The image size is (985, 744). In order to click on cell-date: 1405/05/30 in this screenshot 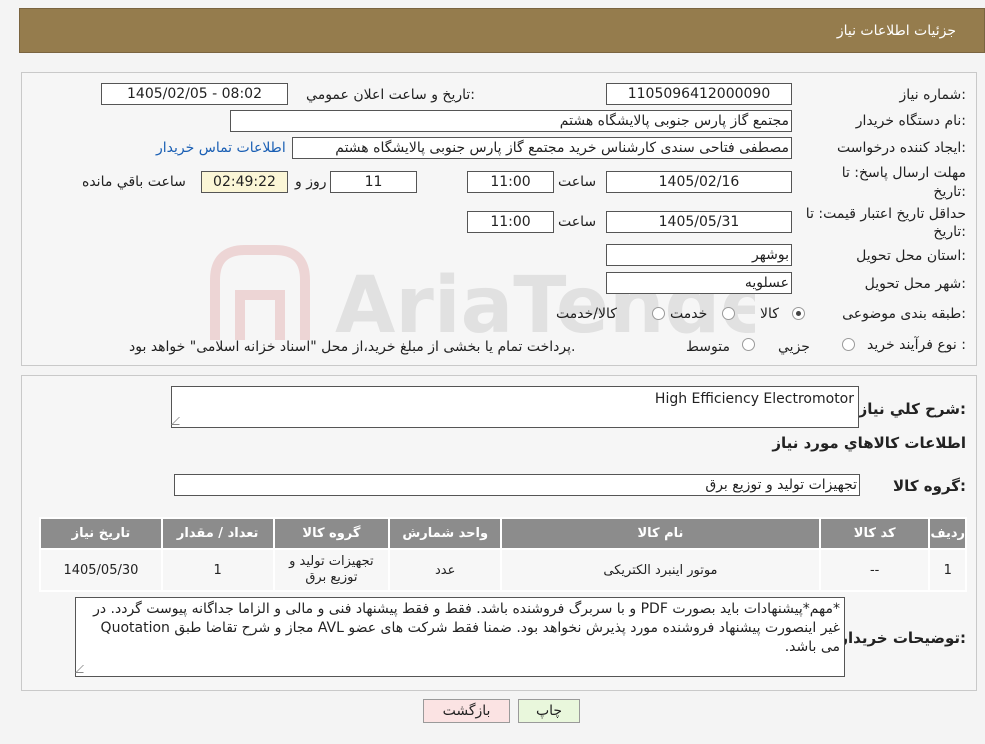, I will do `click(101, 570)`.